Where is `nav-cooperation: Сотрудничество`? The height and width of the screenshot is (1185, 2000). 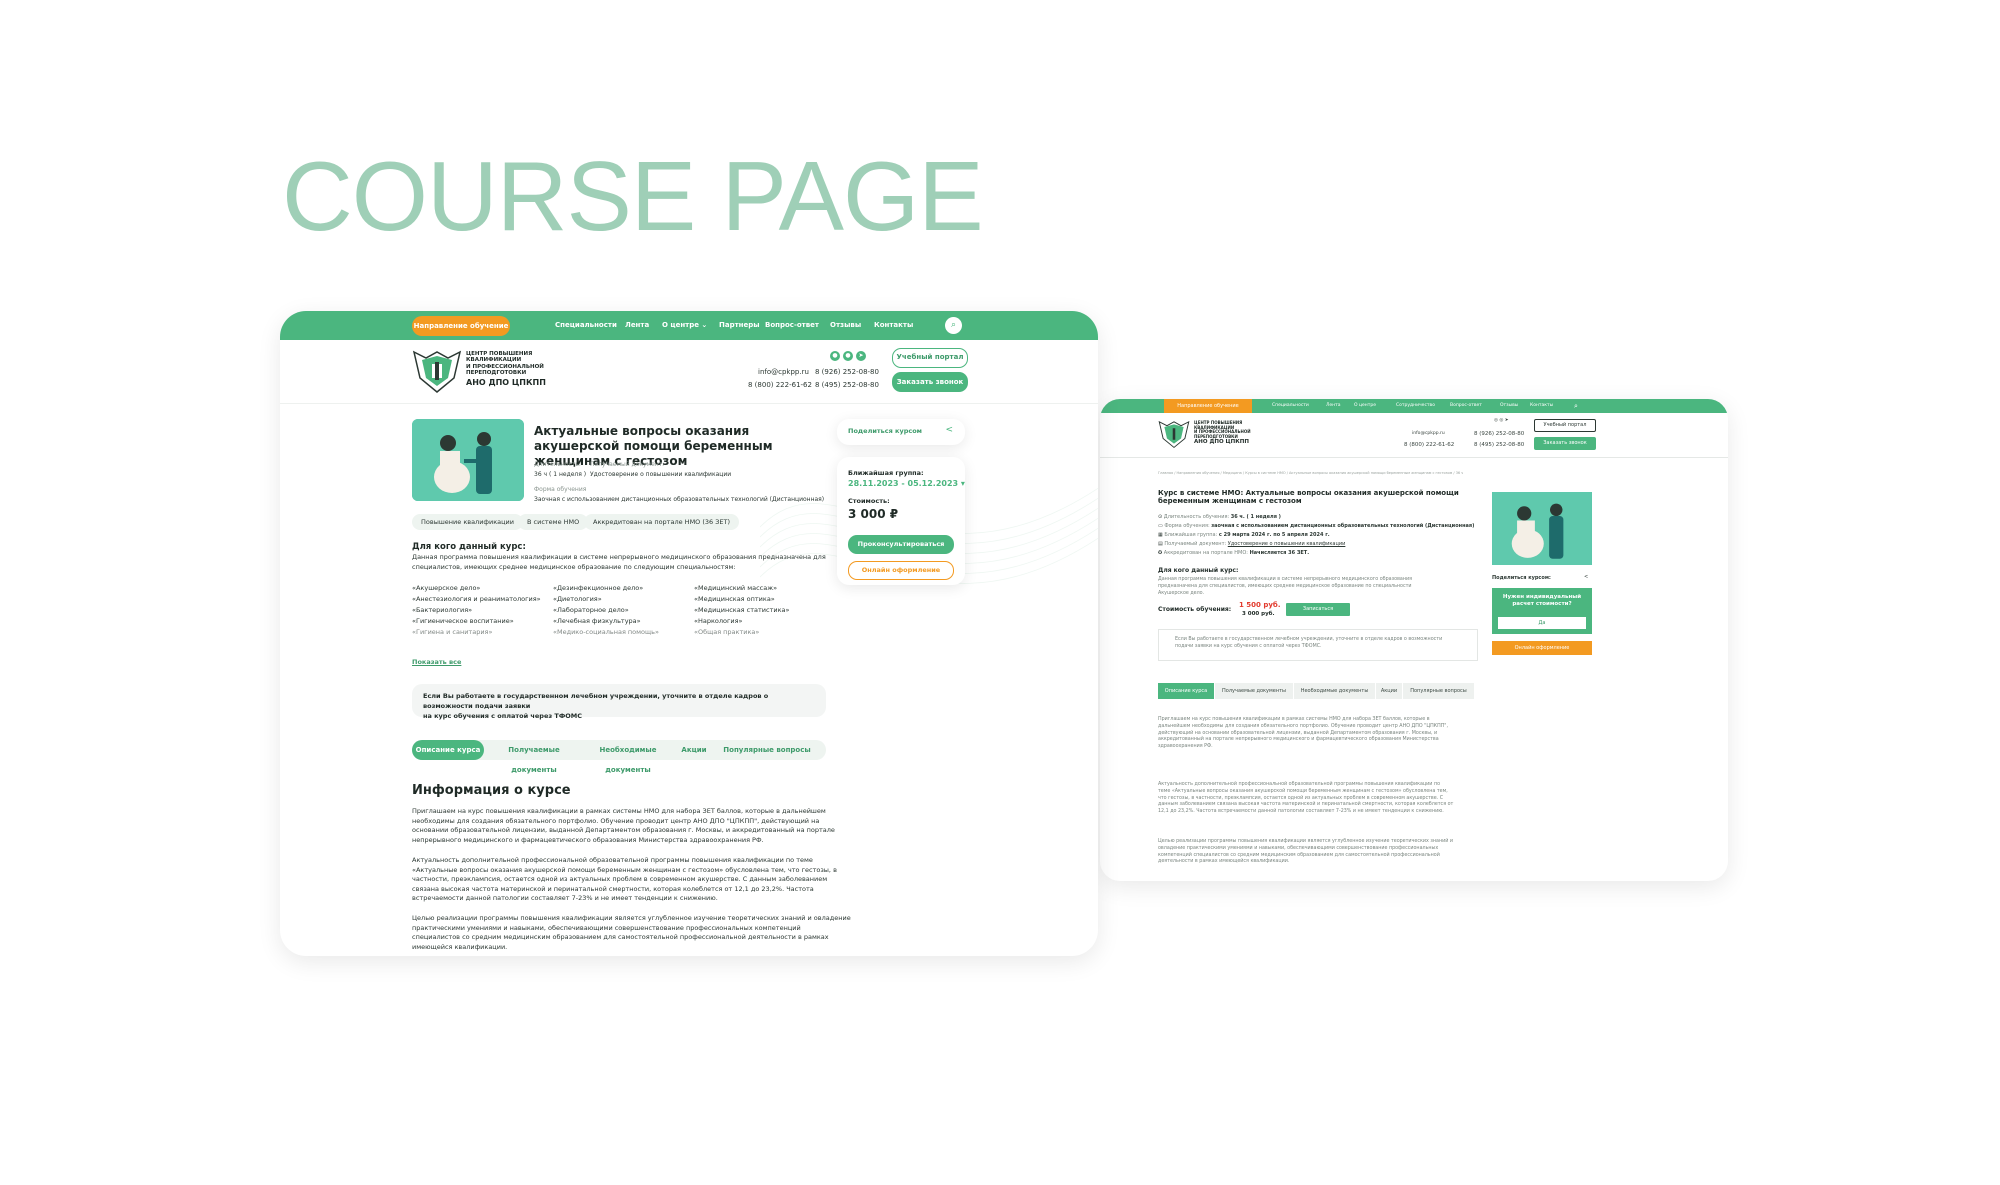
nav-cooperation: Сотрудничество is located at coordinates (1415, 406).